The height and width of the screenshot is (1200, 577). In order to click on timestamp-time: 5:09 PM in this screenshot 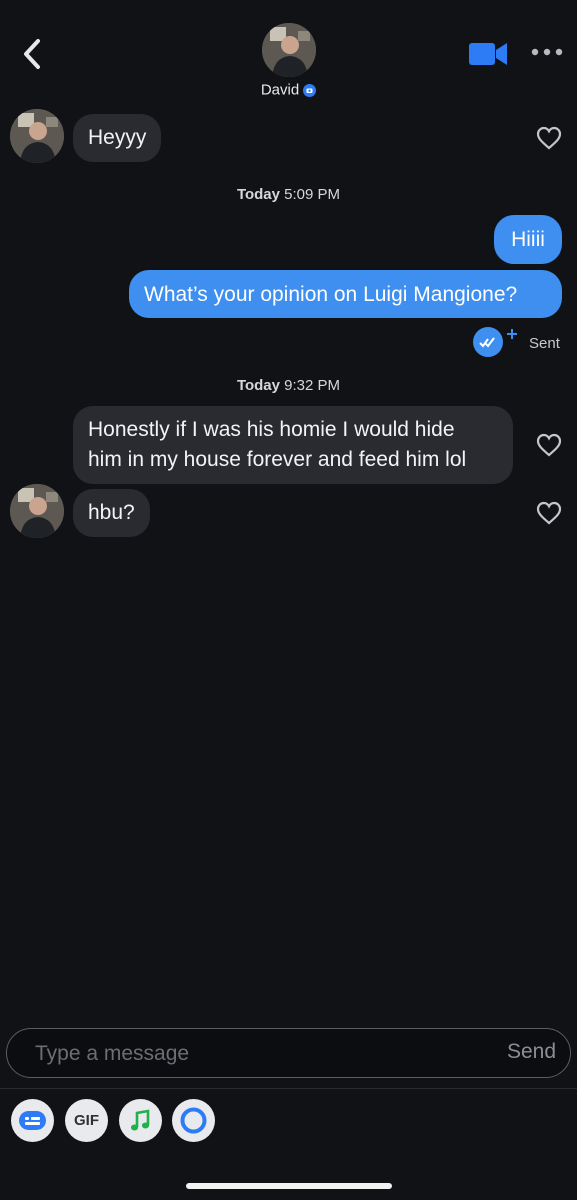, I will do `click(312, 194)`.